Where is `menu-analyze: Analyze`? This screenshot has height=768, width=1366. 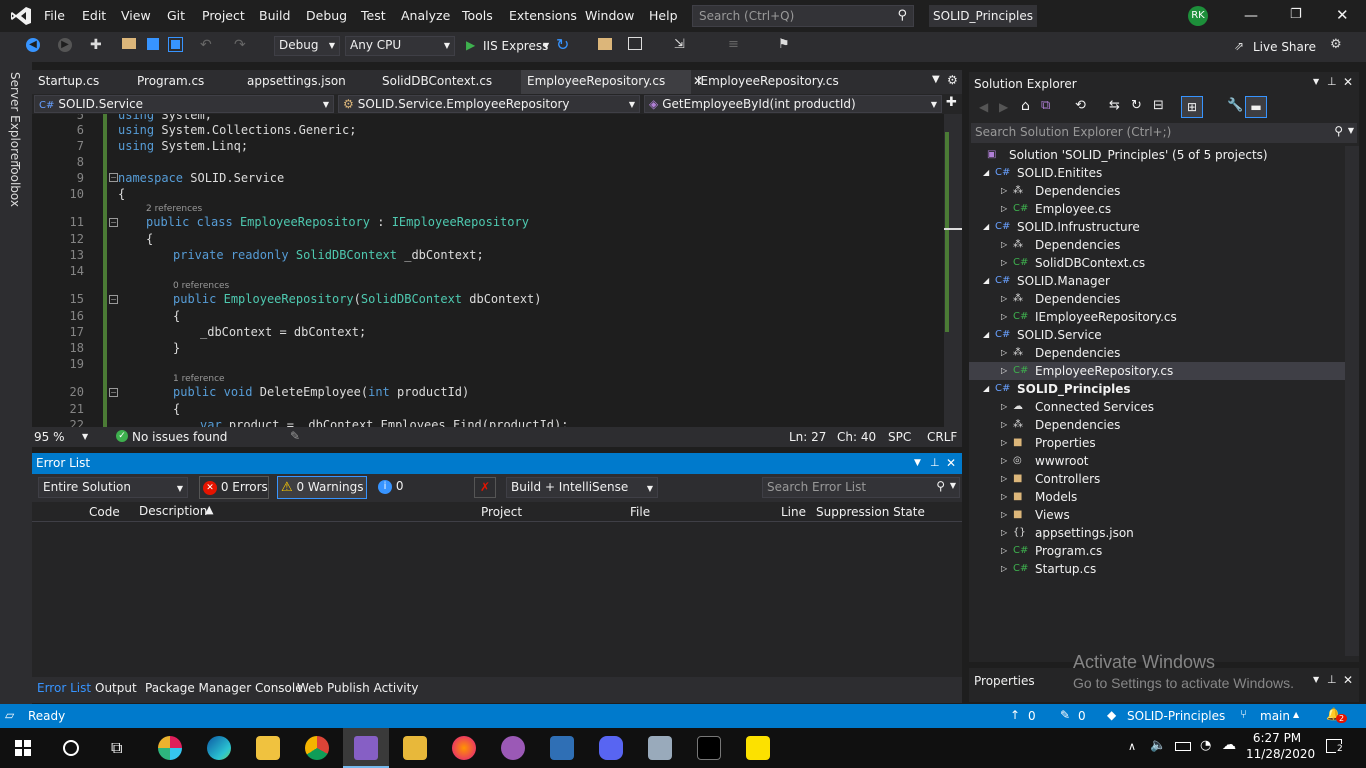
menu-analyze: Analyze is located at coordinates (425, 15).